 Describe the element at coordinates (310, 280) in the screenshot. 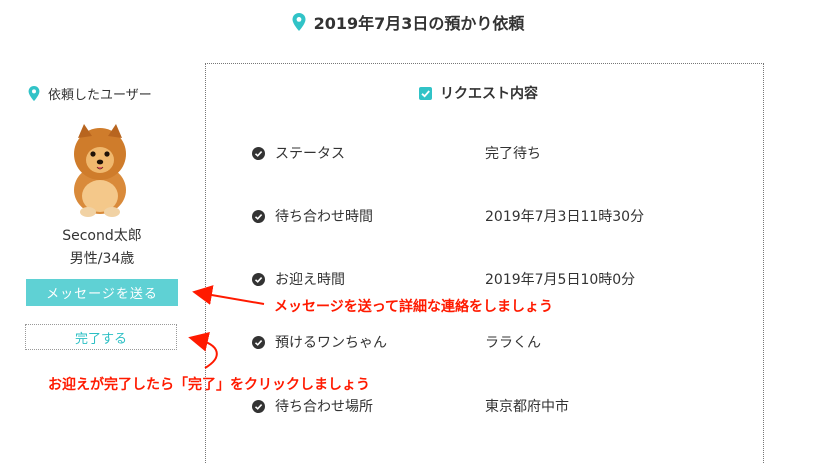

I see `row-label-text: お迎え時間` at that location.